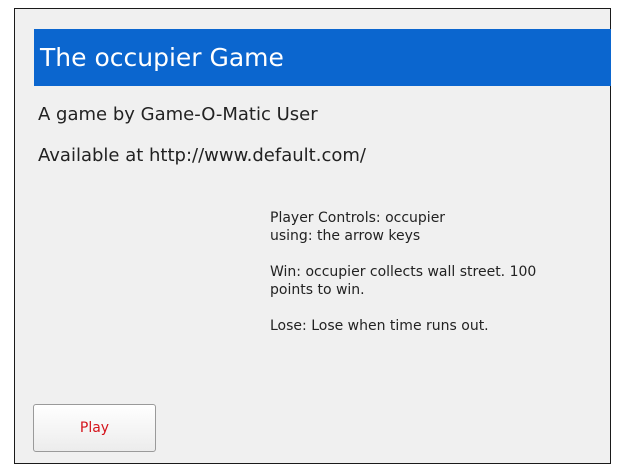  I want to click on controls-keys-line: using: the arrow keys, so click(345, 236).